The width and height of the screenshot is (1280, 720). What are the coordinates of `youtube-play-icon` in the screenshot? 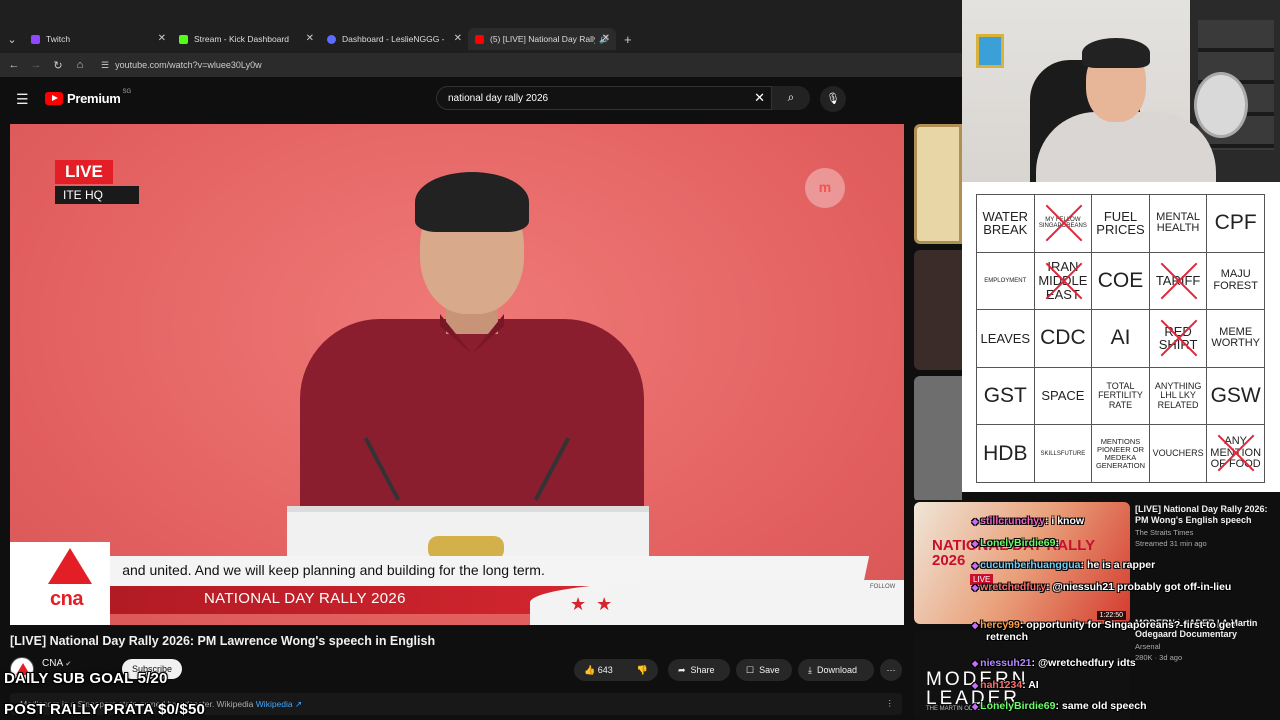 It's located at (54, 98).